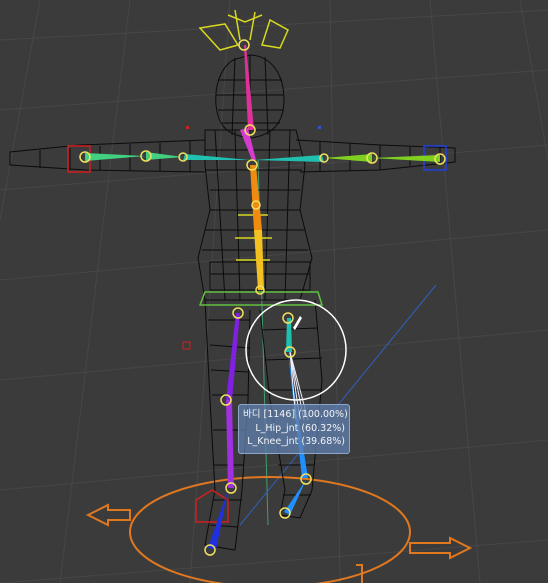  I want to click on marker-red, so click(187, 127).